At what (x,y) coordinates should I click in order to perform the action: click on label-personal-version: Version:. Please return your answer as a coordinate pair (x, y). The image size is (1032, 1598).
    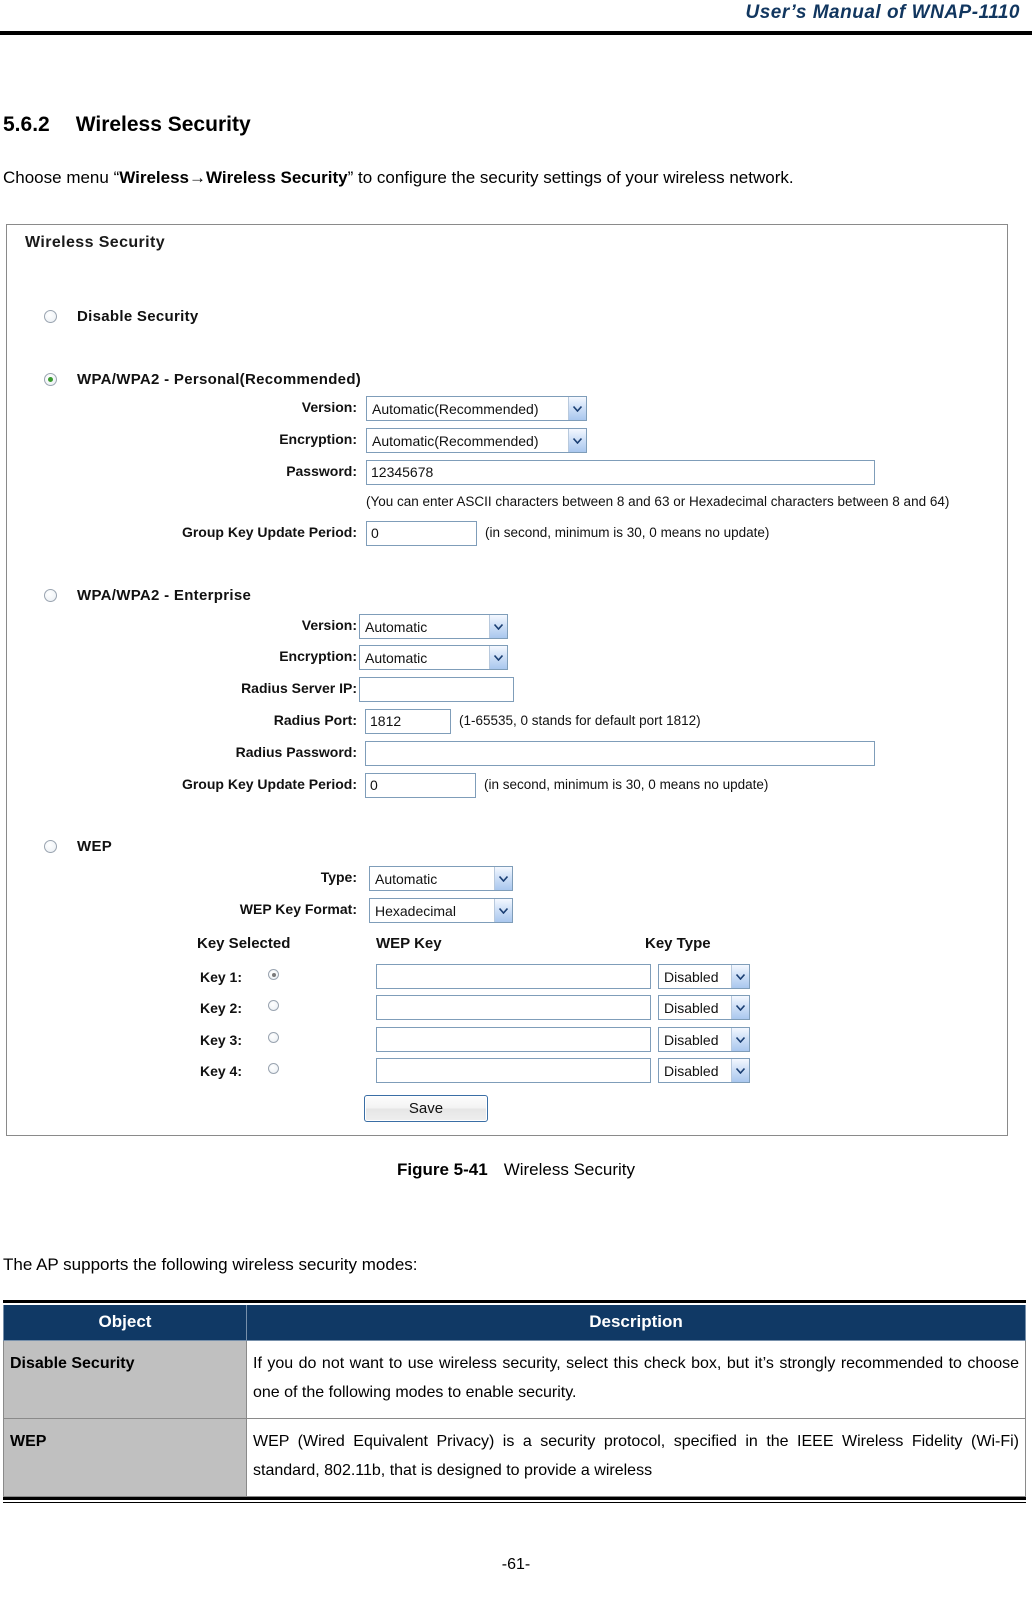
    Looking at the image, I should click on (329, 407).